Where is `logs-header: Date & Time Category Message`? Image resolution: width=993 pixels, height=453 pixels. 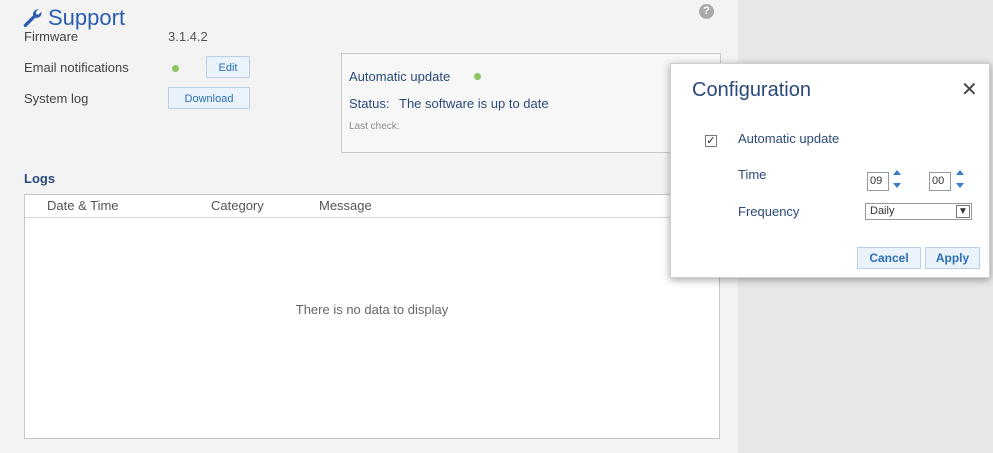
logs-header: Date & Time Category Message is located at coordinates (372, 206).